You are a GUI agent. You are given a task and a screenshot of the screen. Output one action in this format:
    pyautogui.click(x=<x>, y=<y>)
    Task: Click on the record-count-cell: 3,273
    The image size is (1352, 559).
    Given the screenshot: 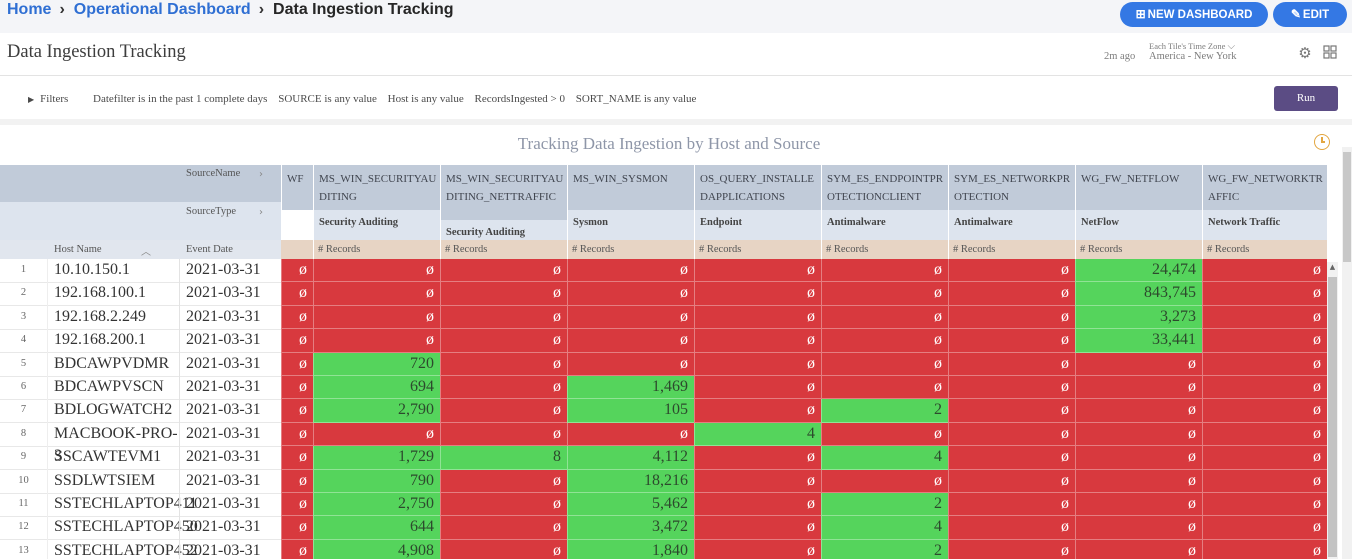 What is the action you would take?
    pyautogui.click(x=1138, y=317)
    